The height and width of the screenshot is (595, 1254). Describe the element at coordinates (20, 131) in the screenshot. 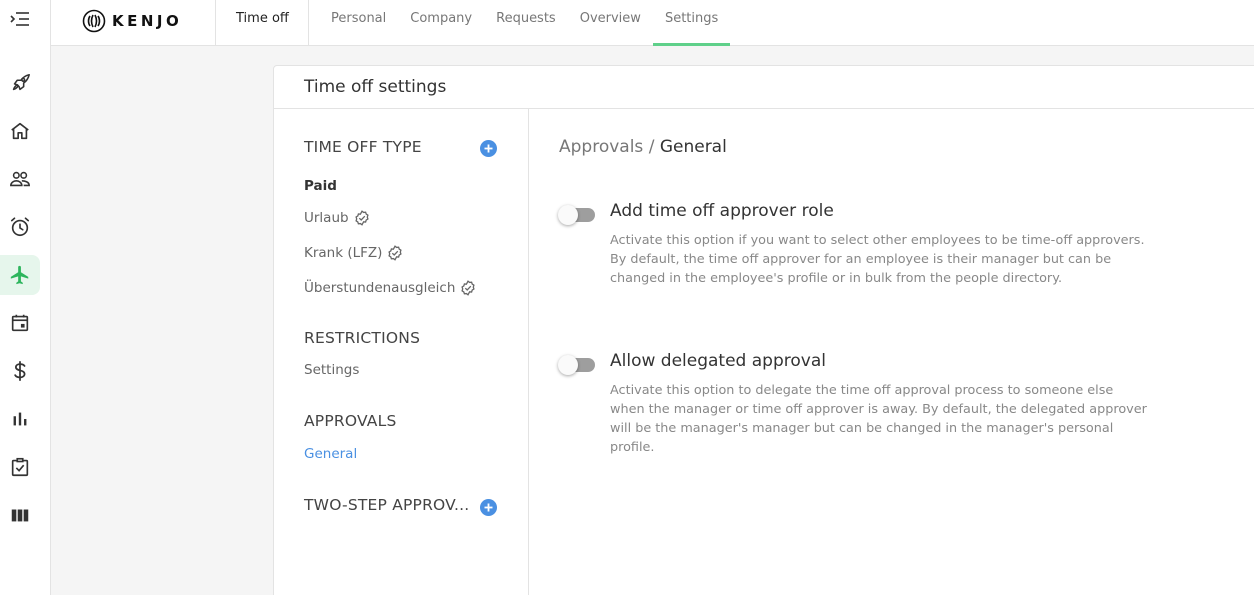

I see `home-icon` at that location.